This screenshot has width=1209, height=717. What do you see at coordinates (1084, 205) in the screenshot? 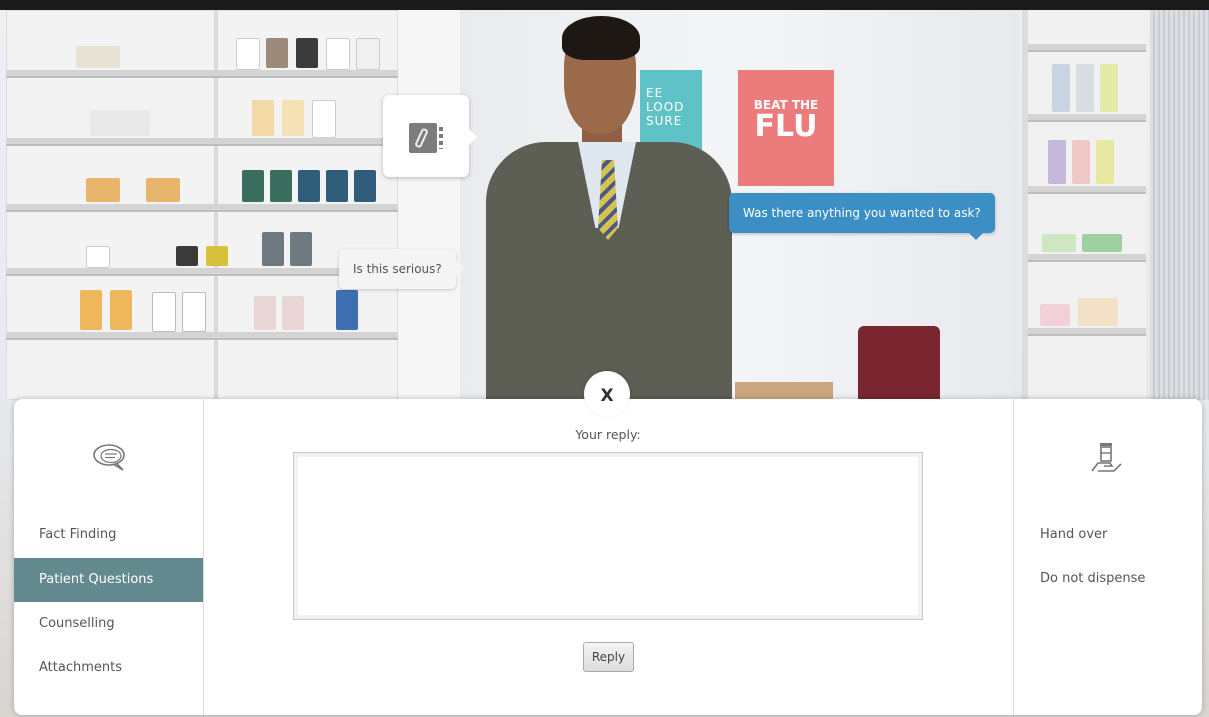
I see `right-shelf-unit` at bounding box center [1084, 205].